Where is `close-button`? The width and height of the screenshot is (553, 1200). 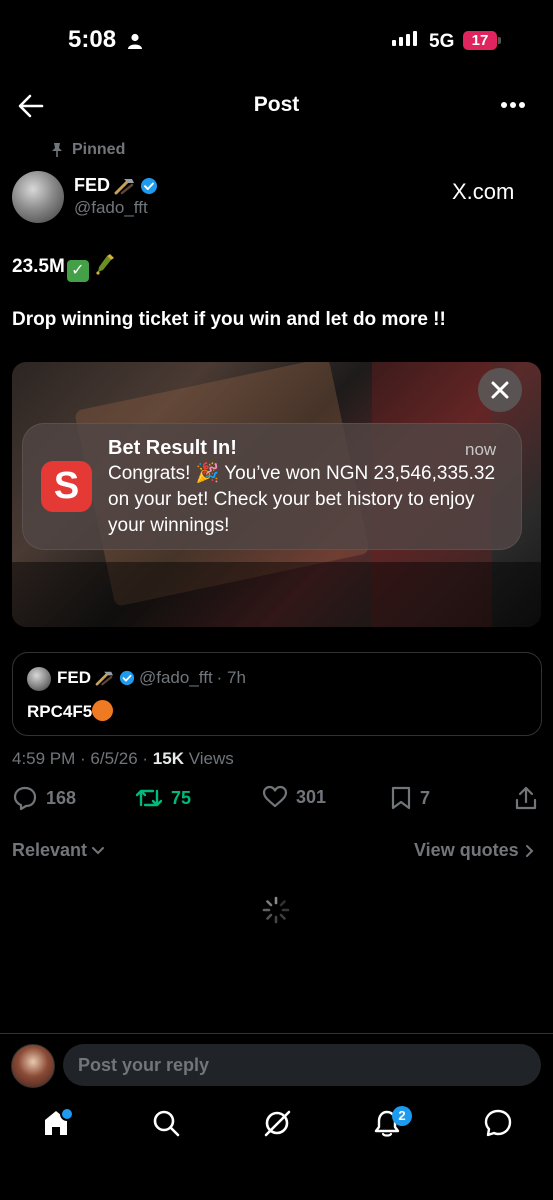 close-button is located at coordinates (500, 390).